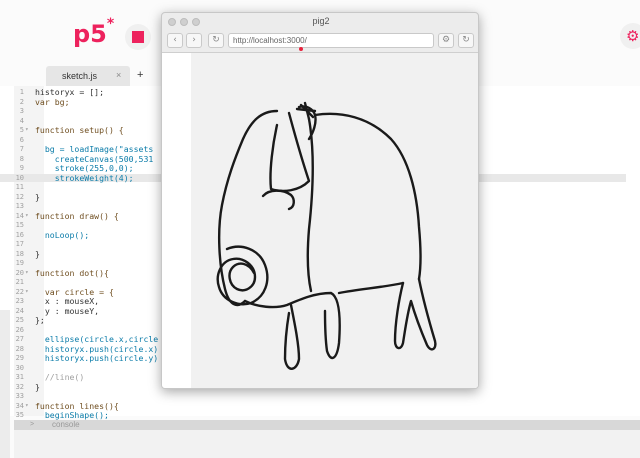 The width and height of the screenshot is (640, 458). What do you see at coordinates (19, 253) in the screenshot?
I see `line-number: 18` at bounding box center [19, 253].